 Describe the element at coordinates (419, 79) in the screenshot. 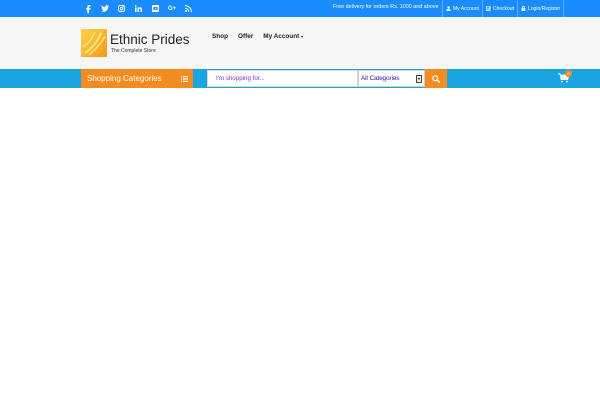

I see `select-arrow-icon` at that location.